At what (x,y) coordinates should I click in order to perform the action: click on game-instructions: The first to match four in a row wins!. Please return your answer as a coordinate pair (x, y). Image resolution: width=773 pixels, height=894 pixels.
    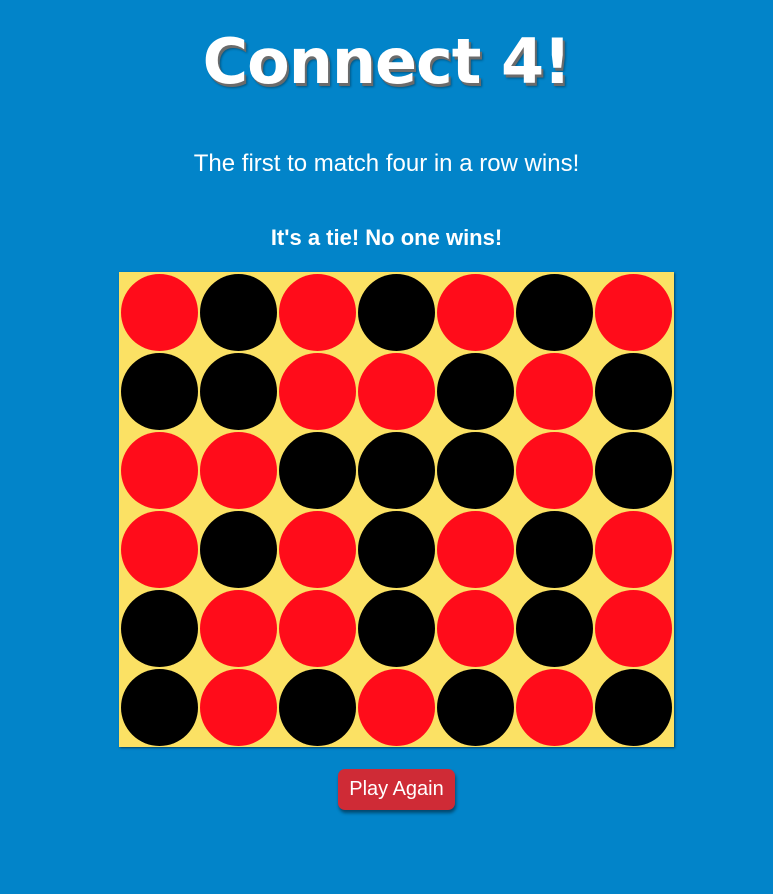
    Looking at the image, I should click on (386, 163).